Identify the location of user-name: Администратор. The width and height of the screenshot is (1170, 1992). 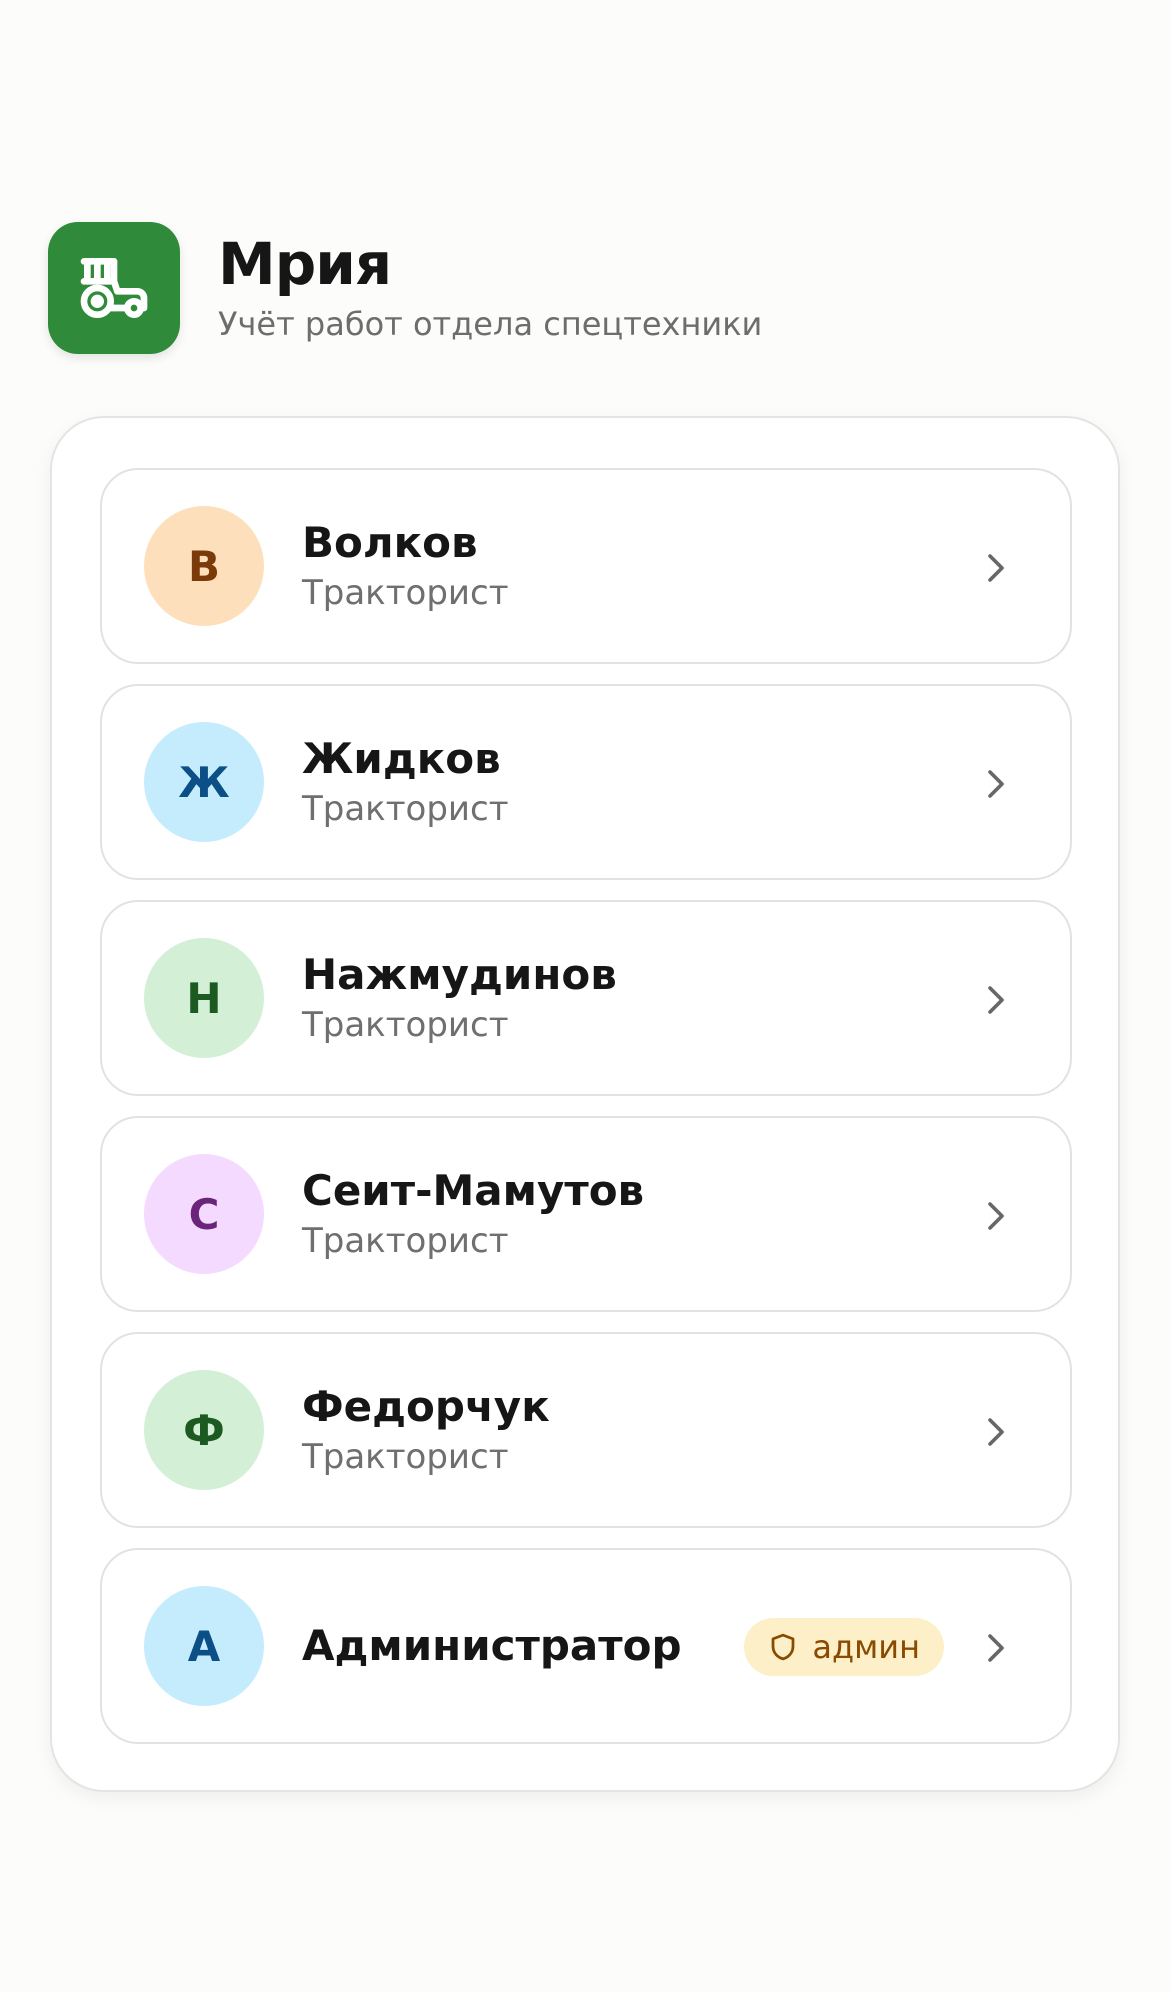
(492, 1645).